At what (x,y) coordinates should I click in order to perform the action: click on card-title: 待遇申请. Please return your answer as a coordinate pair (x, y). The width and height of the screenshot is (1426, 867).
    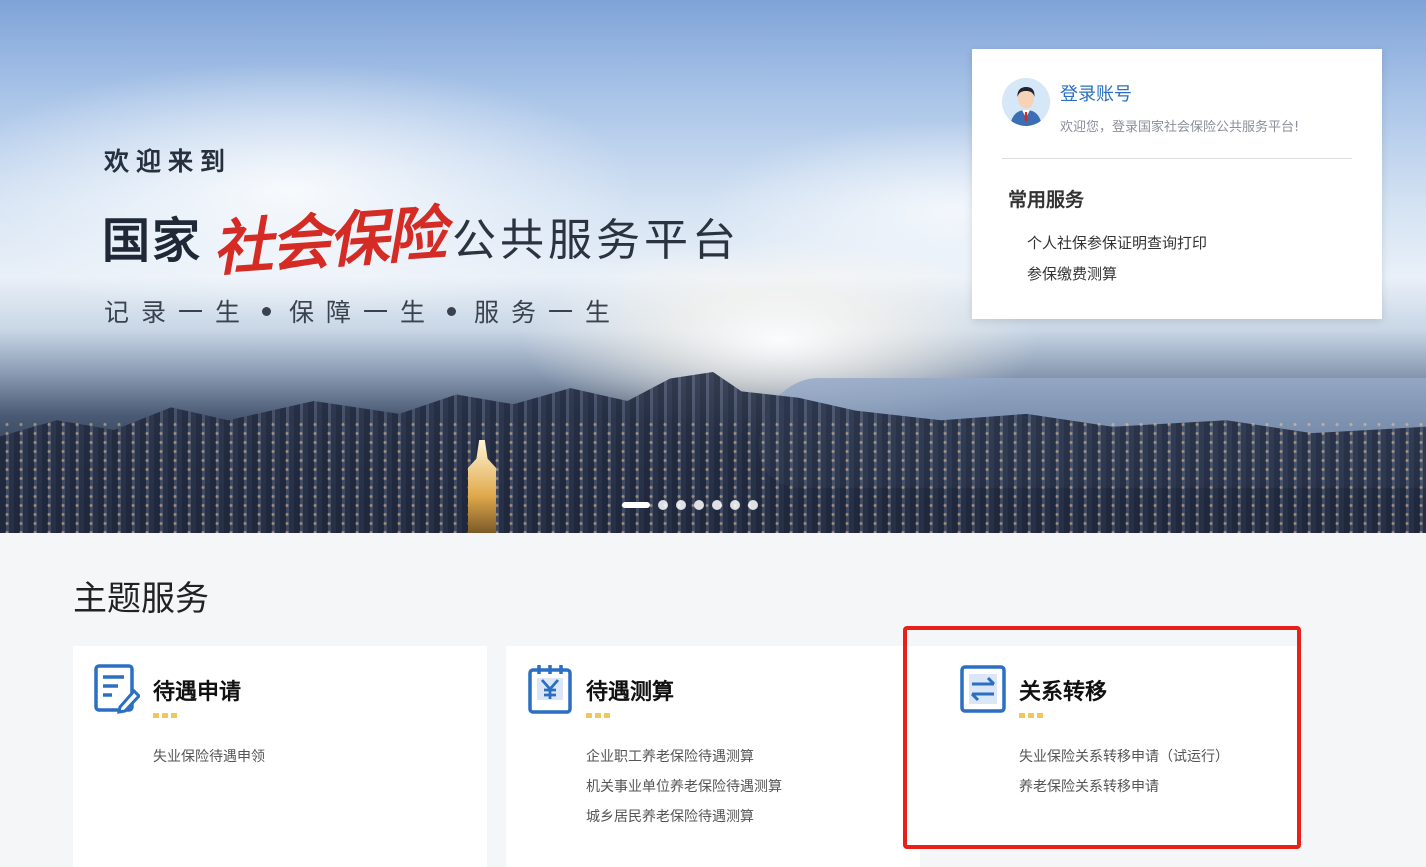
    Looking at the image, I should click on (197, 692).